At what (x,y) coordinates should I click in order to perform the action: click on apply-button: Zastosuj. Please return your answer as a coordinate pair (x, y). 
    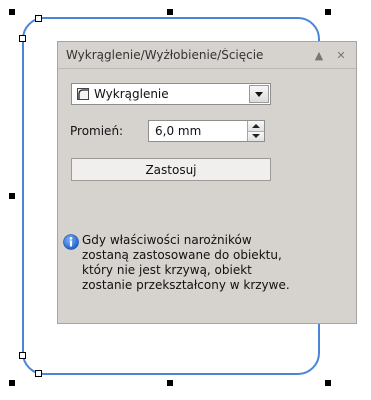
    Looking at the image, I should click on (171, 169).